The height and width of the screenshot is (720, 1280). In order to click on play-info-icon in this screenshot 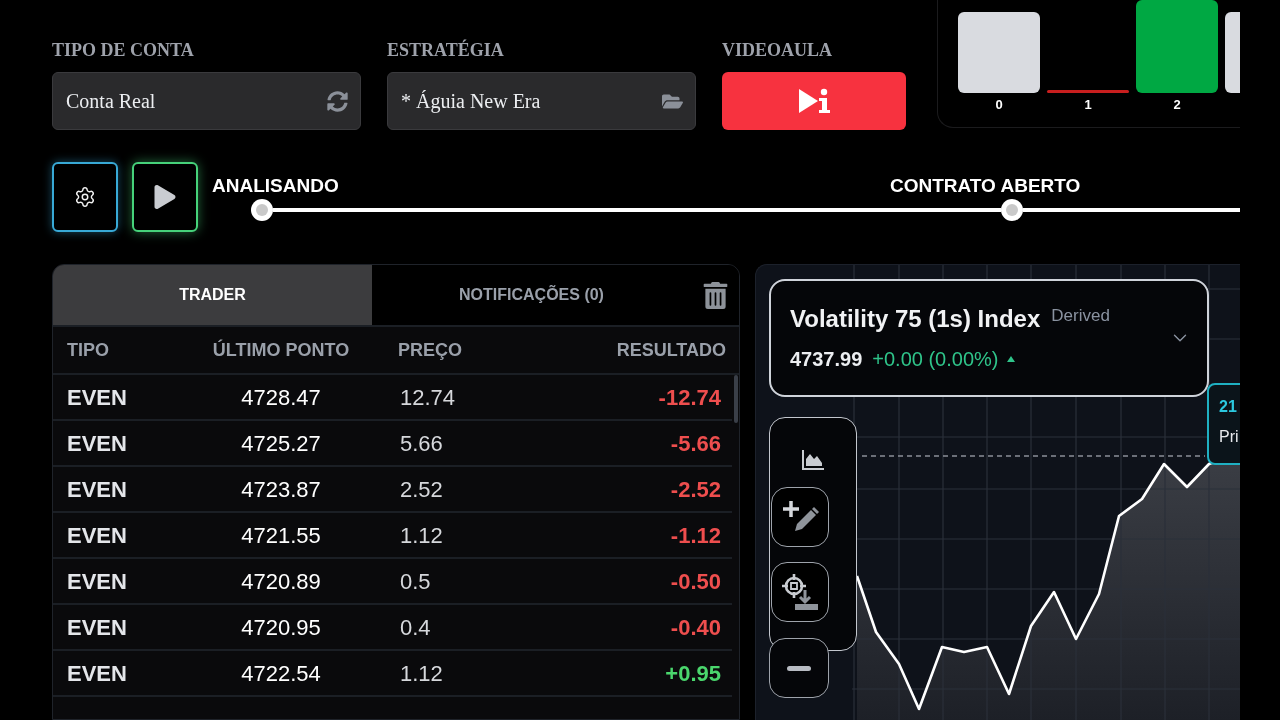, I will do `click(814, 101)`.